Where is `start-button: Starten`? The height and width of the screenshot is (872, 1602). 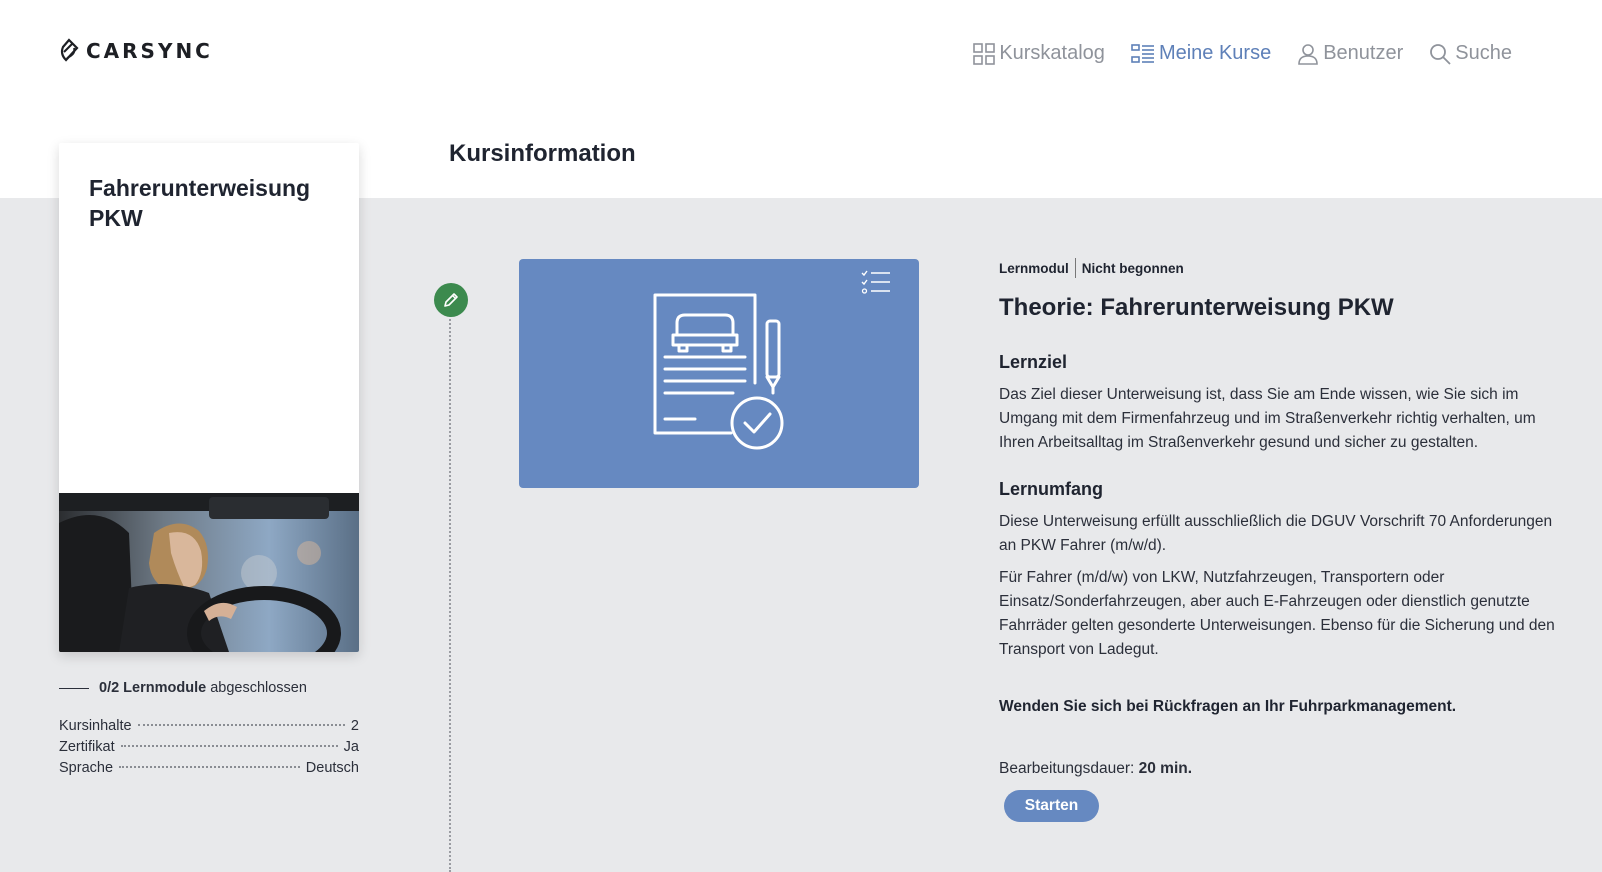
start-button: Starten is located at coordinates (1051, 806).